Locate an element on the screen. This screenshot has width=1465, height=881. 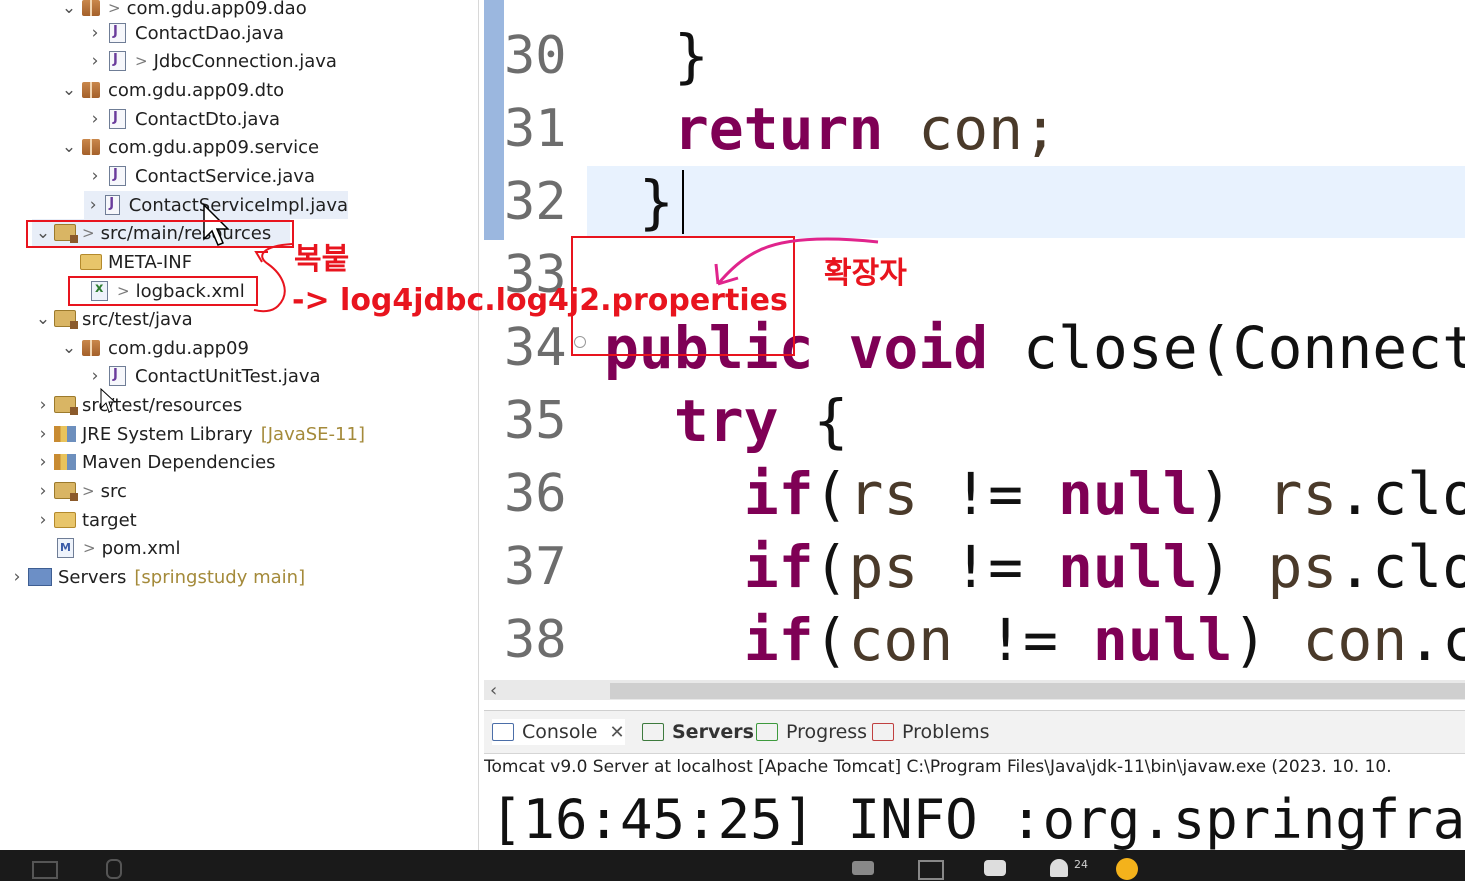
annotation-copy-paste: 복붙 is located at coordinates (322, 259).